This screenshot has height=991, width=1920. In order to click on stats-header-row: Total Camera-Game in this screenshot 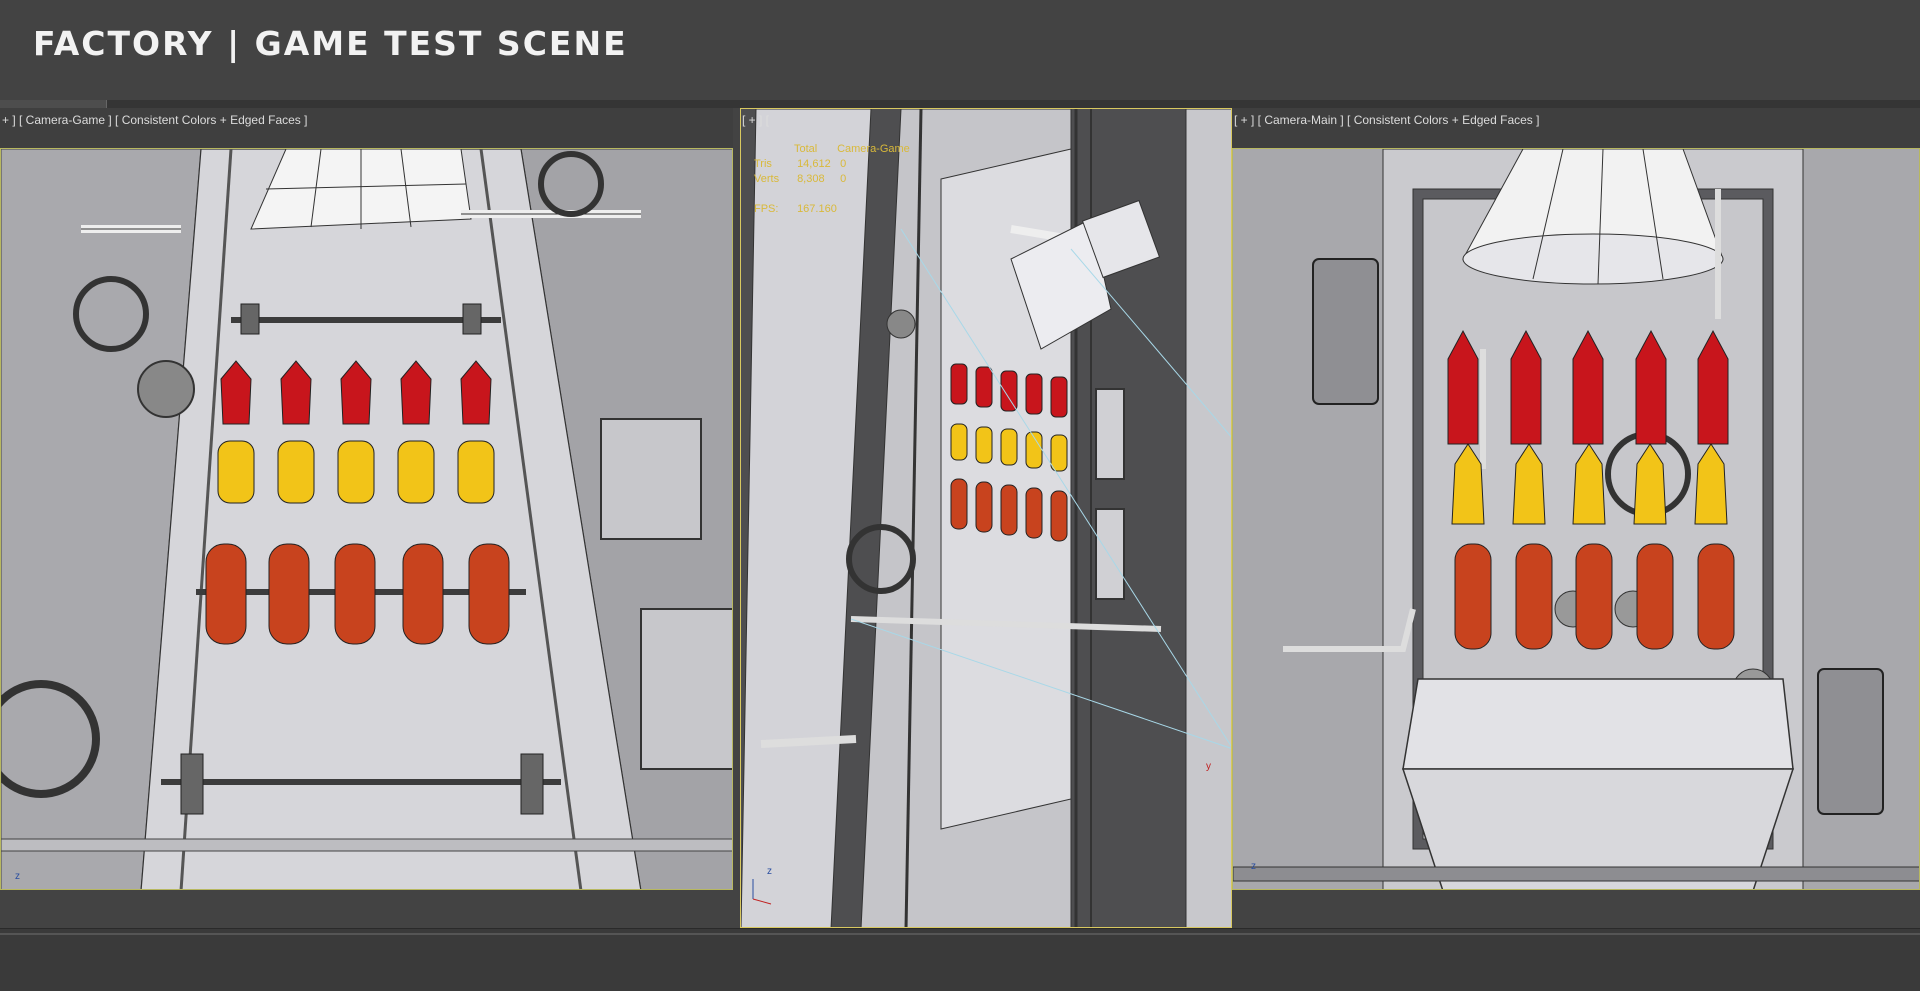, I will do `click(832, 149)`.